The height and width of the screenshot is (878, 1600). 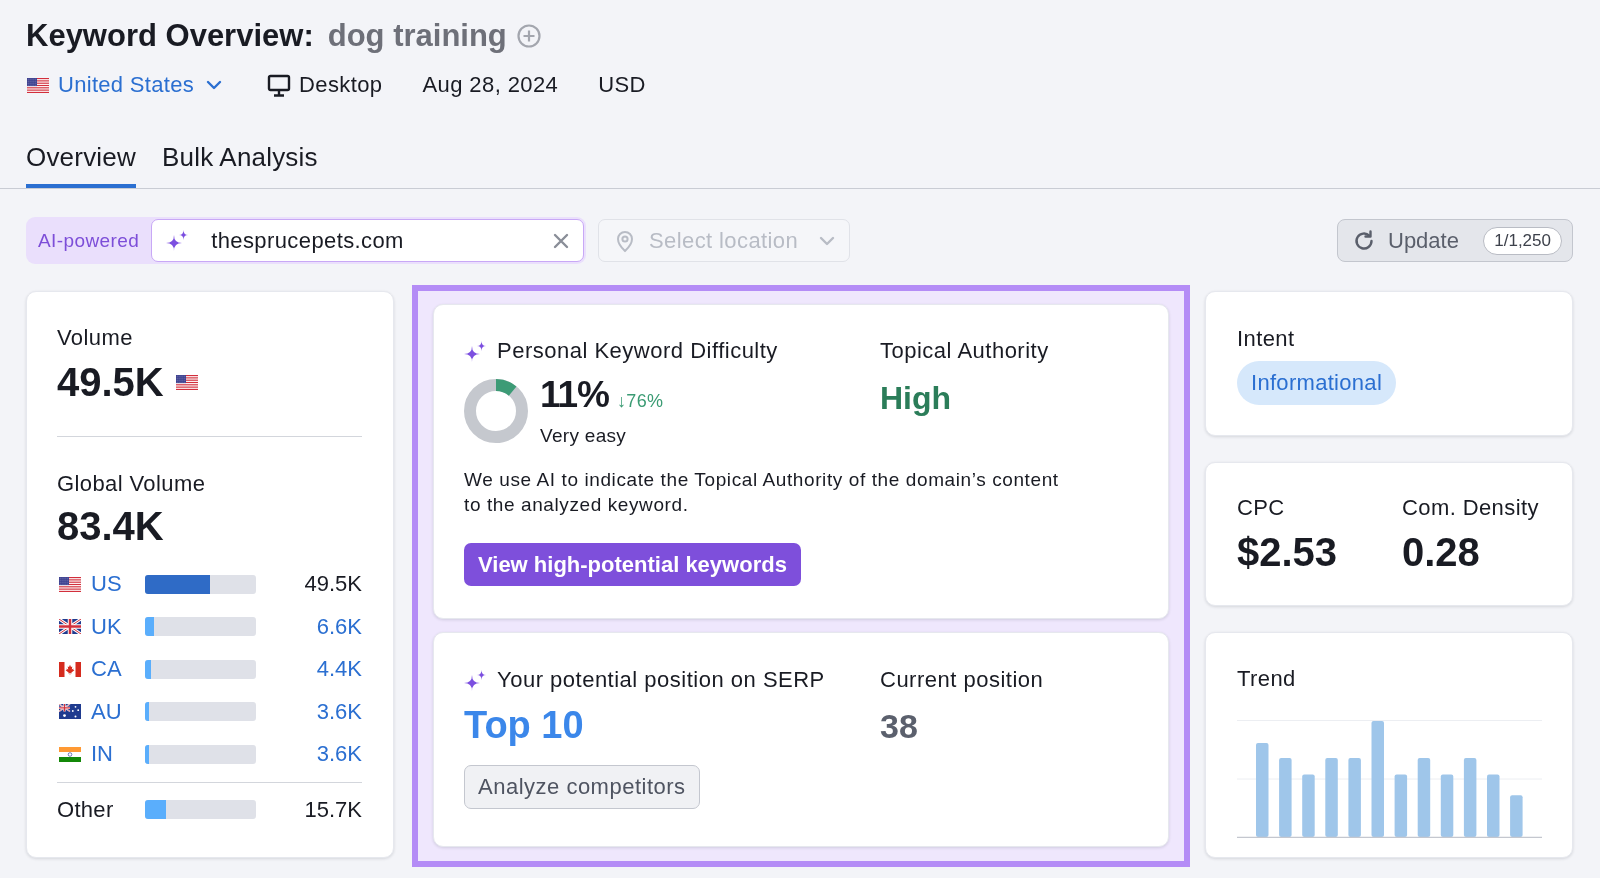 What do you see at coordinates (528, 36) in the screenshot?
I see `plus-circle-icon` at bounding box center [528, 36].